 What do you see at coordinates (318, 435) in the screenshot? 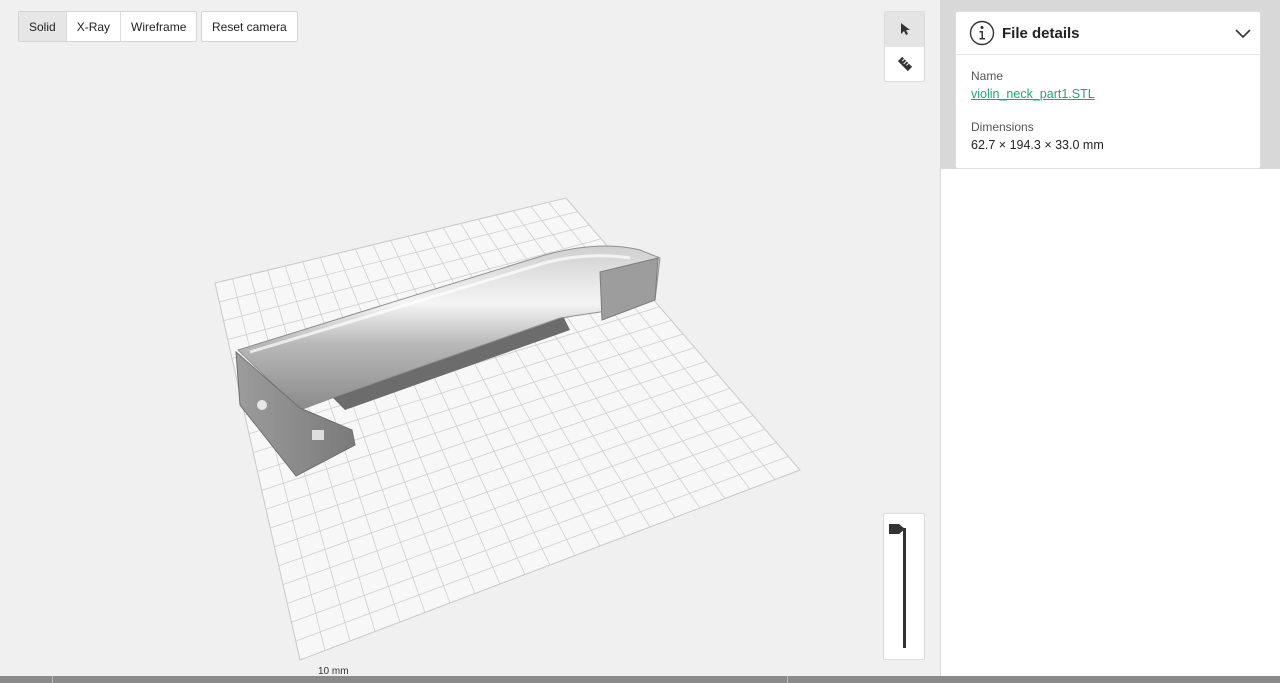
I see `model-slot` at bounding box center [318, 435].